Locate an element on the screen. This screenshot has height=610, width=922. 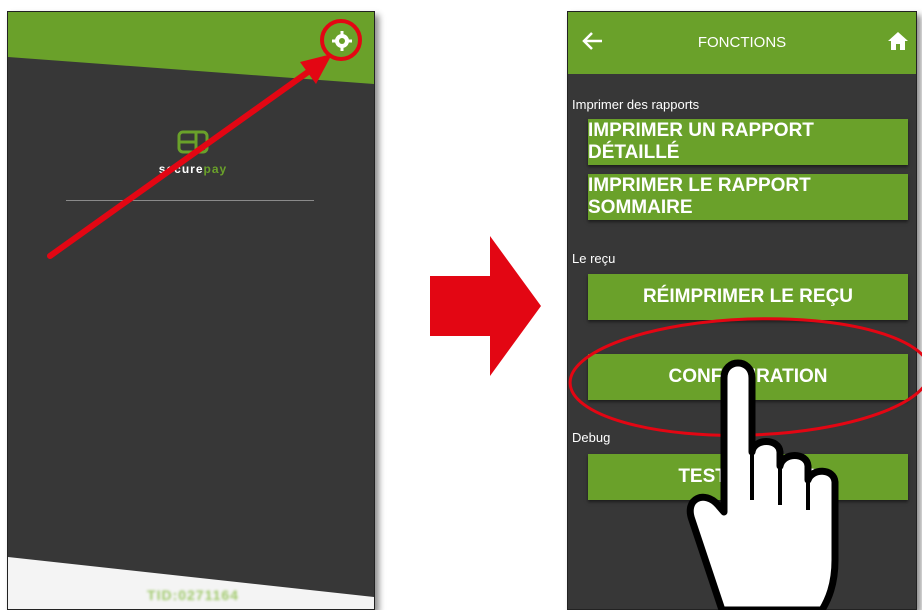
section-label-debug: Debug is located at coordinates (591, 437).